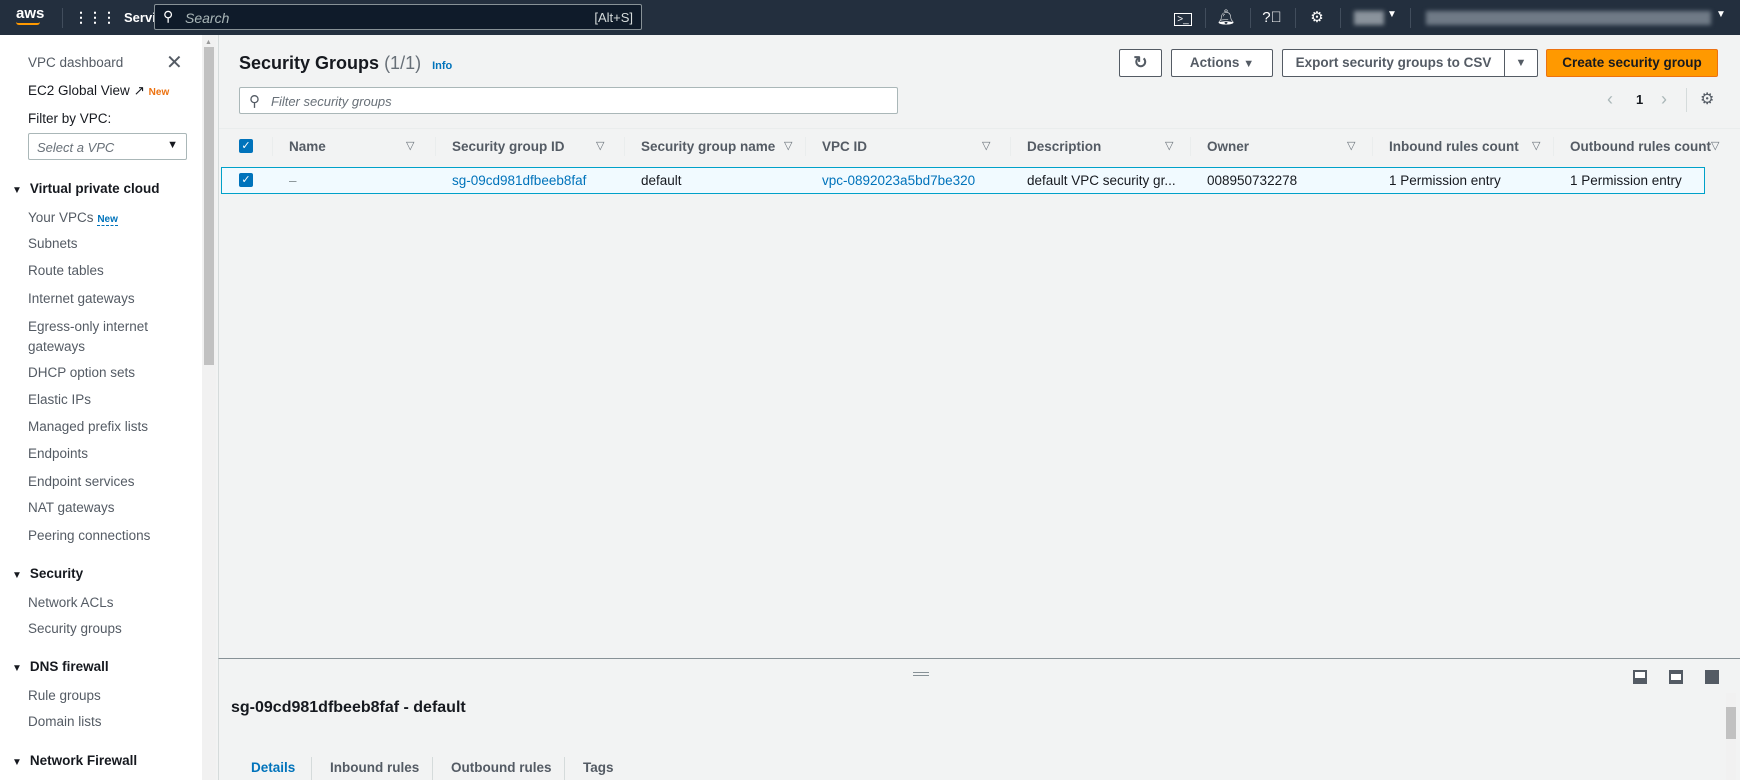  I want to click on sidebar-item: Rule groups, so click(64, 695).